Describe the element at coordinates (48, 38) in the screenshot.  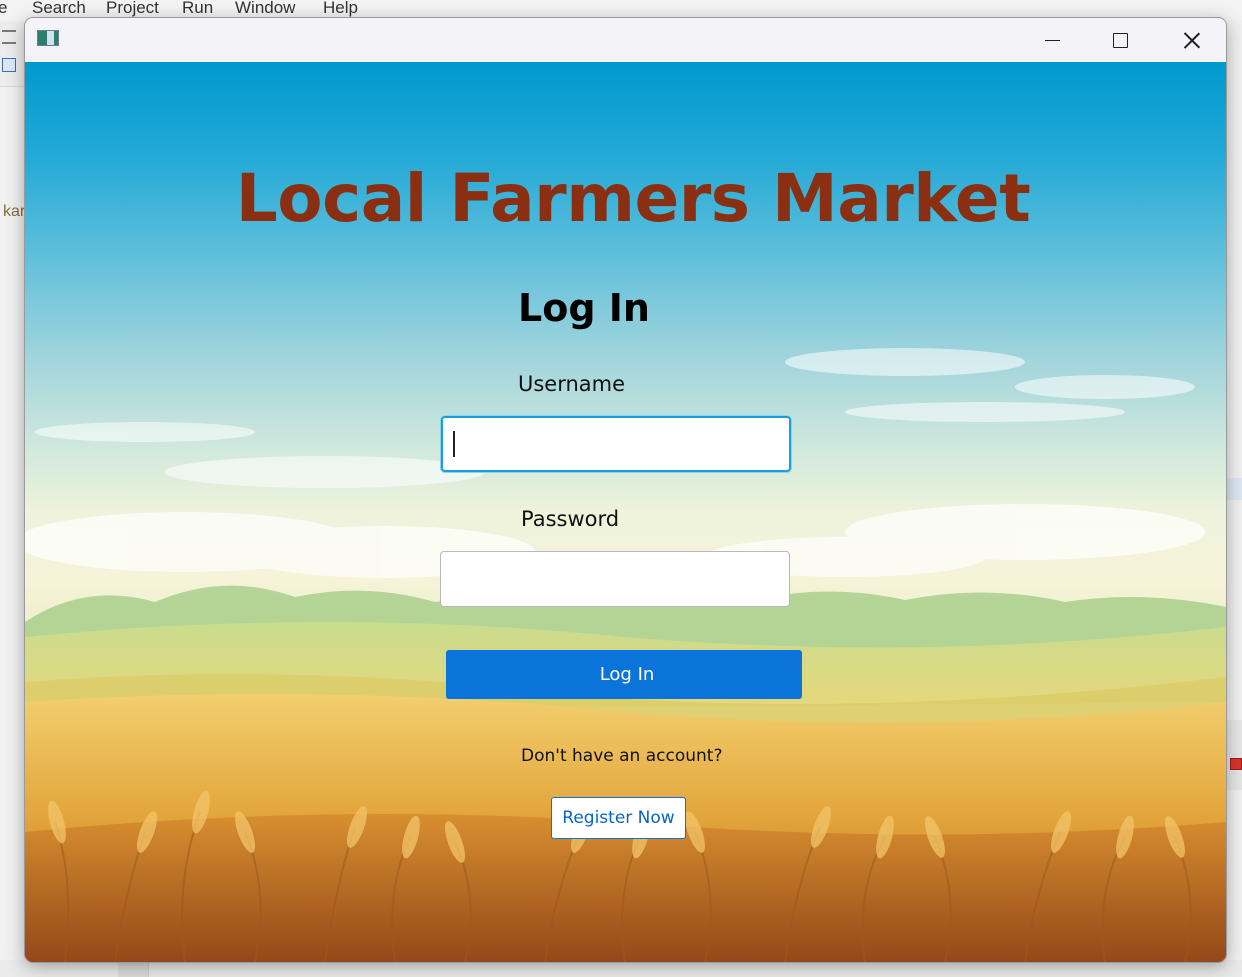
I see `java-app-icon` at that location.